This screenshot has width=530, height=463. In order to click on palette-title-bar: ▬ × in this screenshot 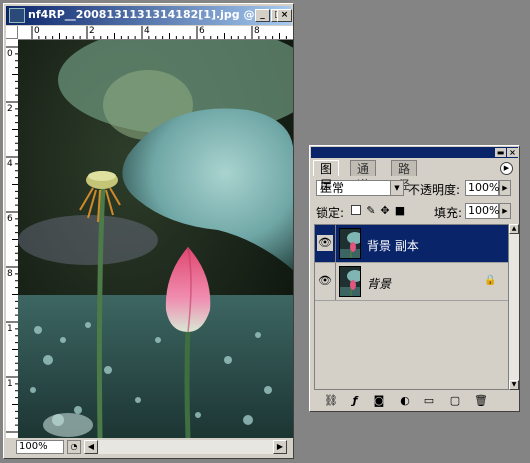, I will do `click(414, 152)`.